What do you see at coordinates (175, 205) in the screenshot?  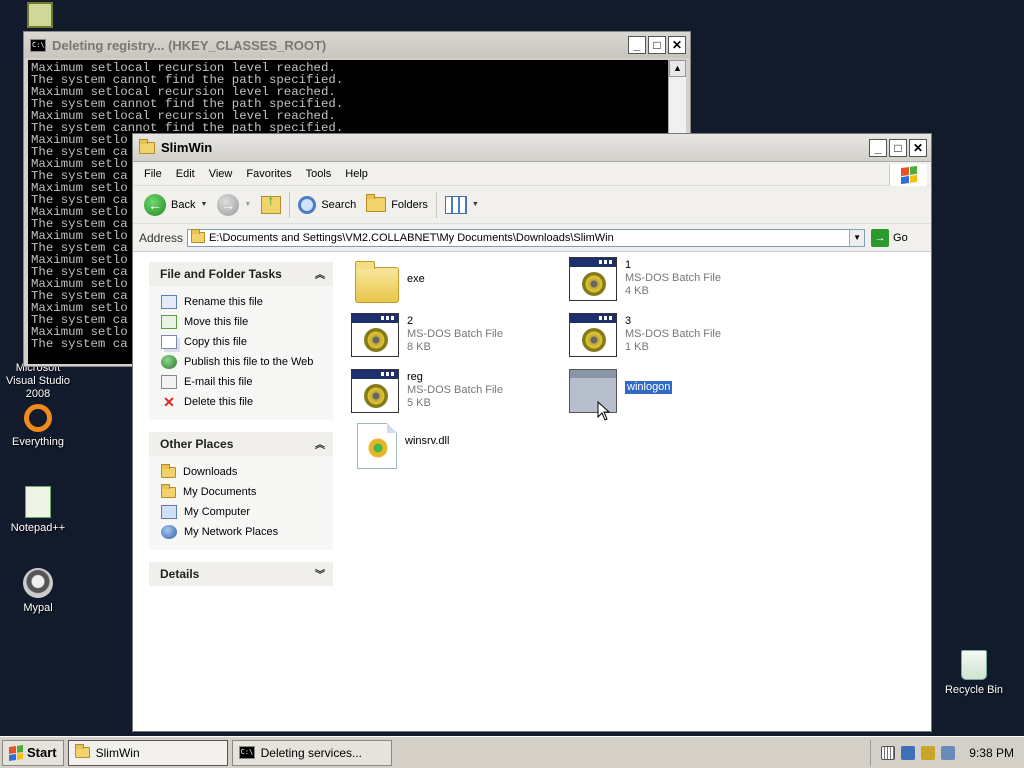 I see `back-button: ← Back ▼` at bounding box center [175, 205].